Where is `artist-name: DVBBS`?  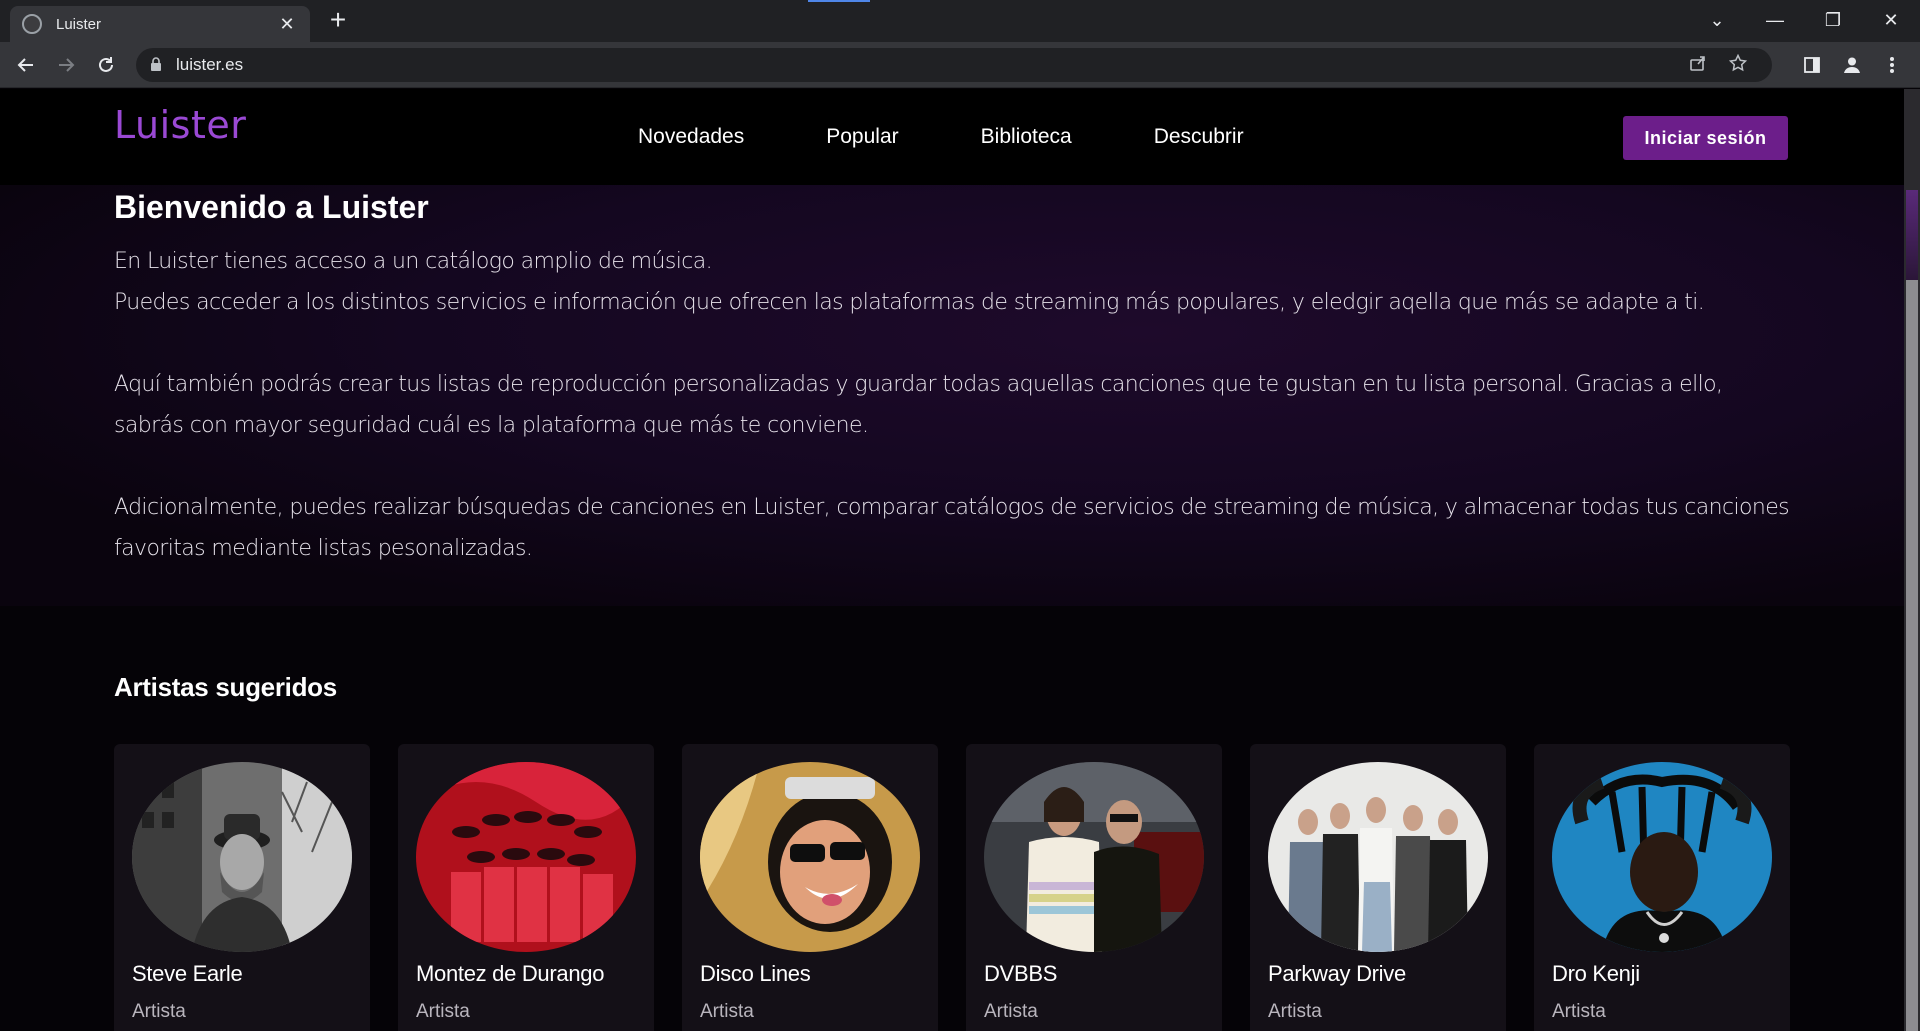 artist-name: DVBBS is located at coordinates (1020, 974).